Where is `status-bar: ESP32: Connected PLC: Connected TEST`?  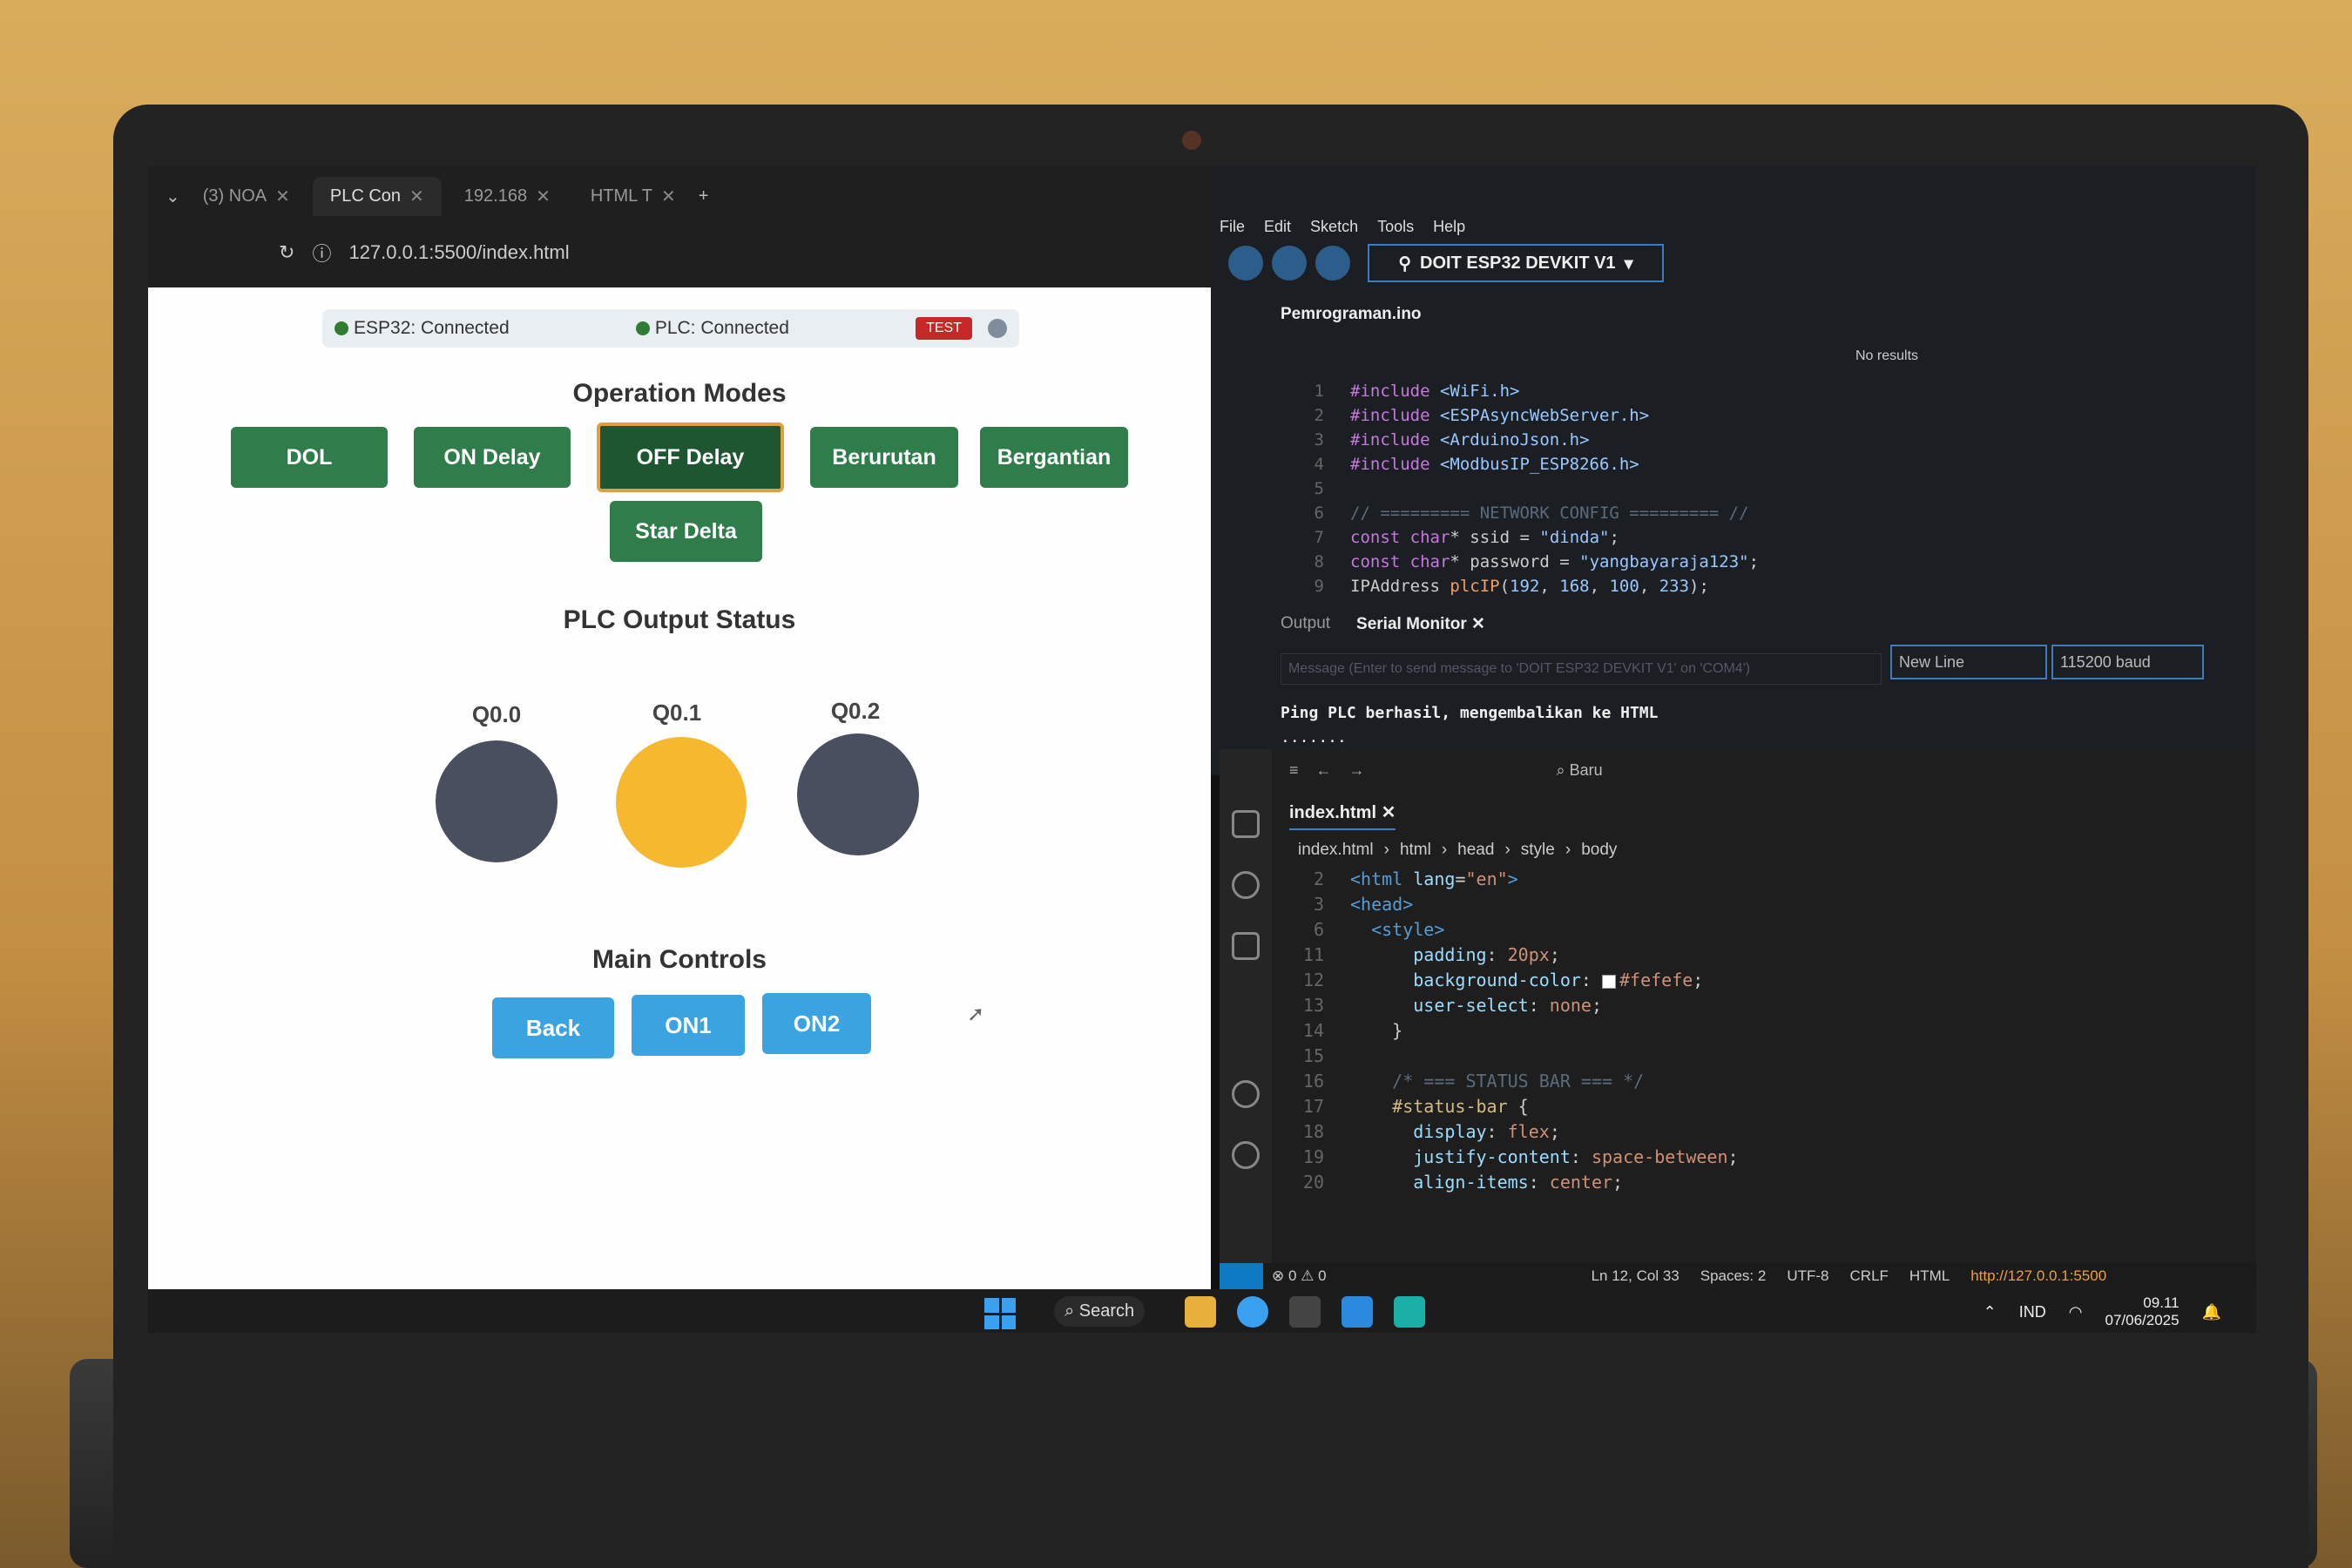
status-bar: ESP32: Connected PLC: Connected TEST is located at coordinates (670, 329).